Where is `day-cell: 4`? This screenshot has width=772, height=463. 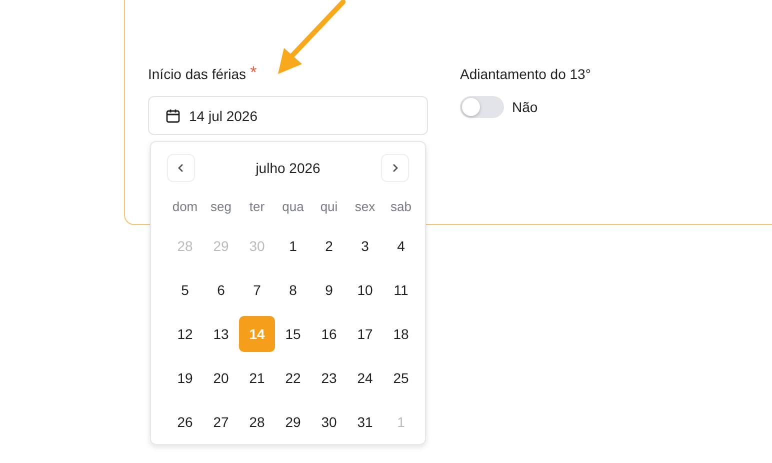
day-cell: 4 is located at coordinates (401, 246).